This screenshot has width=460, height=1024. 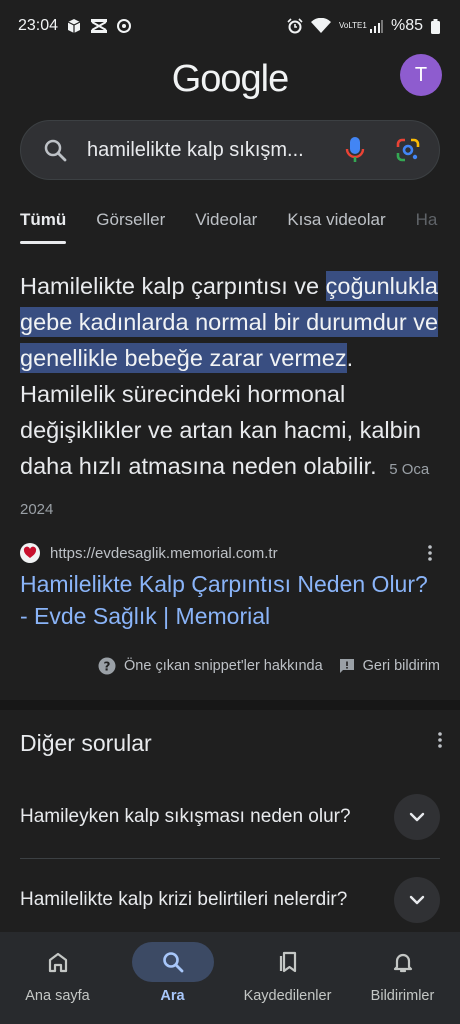 What do you see at coordinates (401, 666) in the screenshot?
I see `feedback-label: Geri bildirim` at bounding box center [401, 666].